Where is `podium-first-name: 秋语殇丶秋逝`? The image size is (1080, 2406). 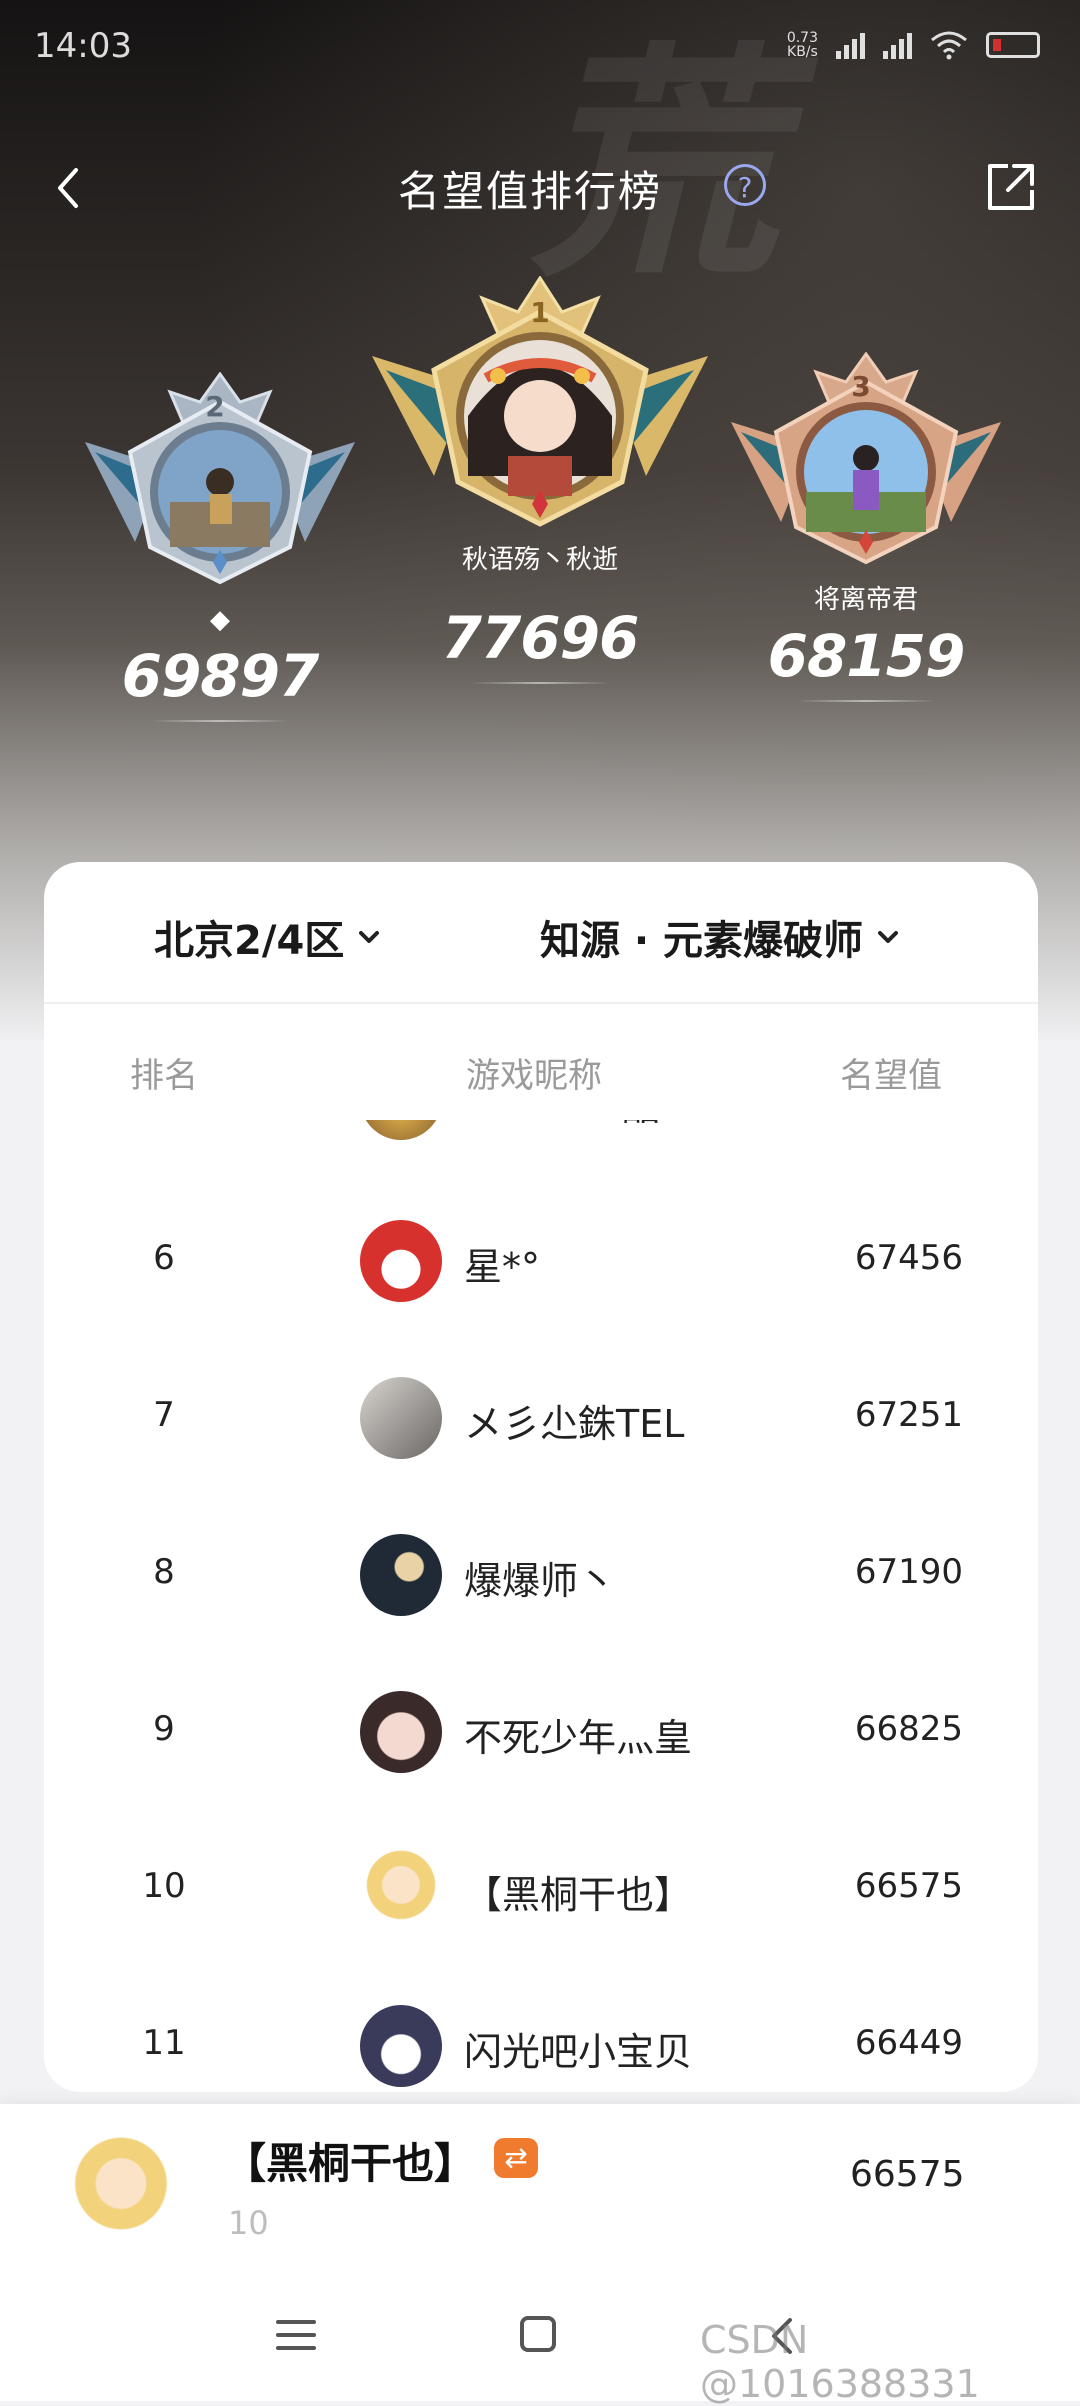
podium-first-name: 秋语殇丶秋逝 is located at coordinates (539, 560).